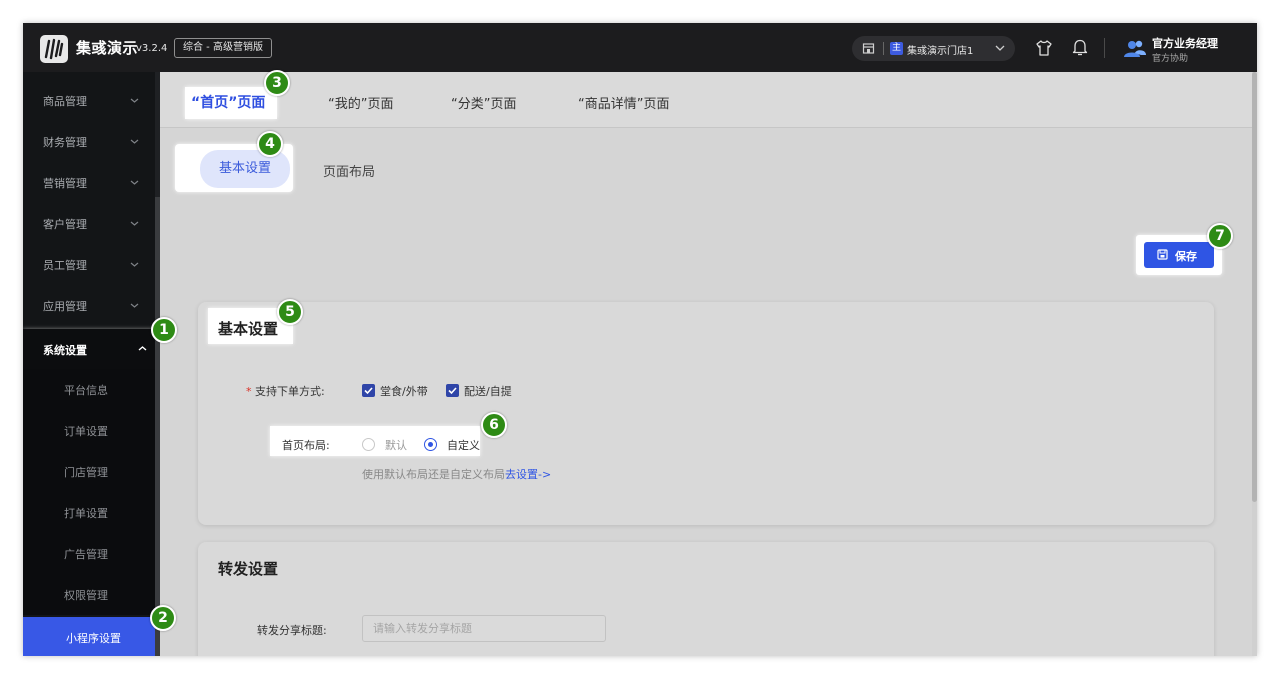  Describe the element at coordinates (1080, 47) in the screenshot. I see `bell-icon` at that location.